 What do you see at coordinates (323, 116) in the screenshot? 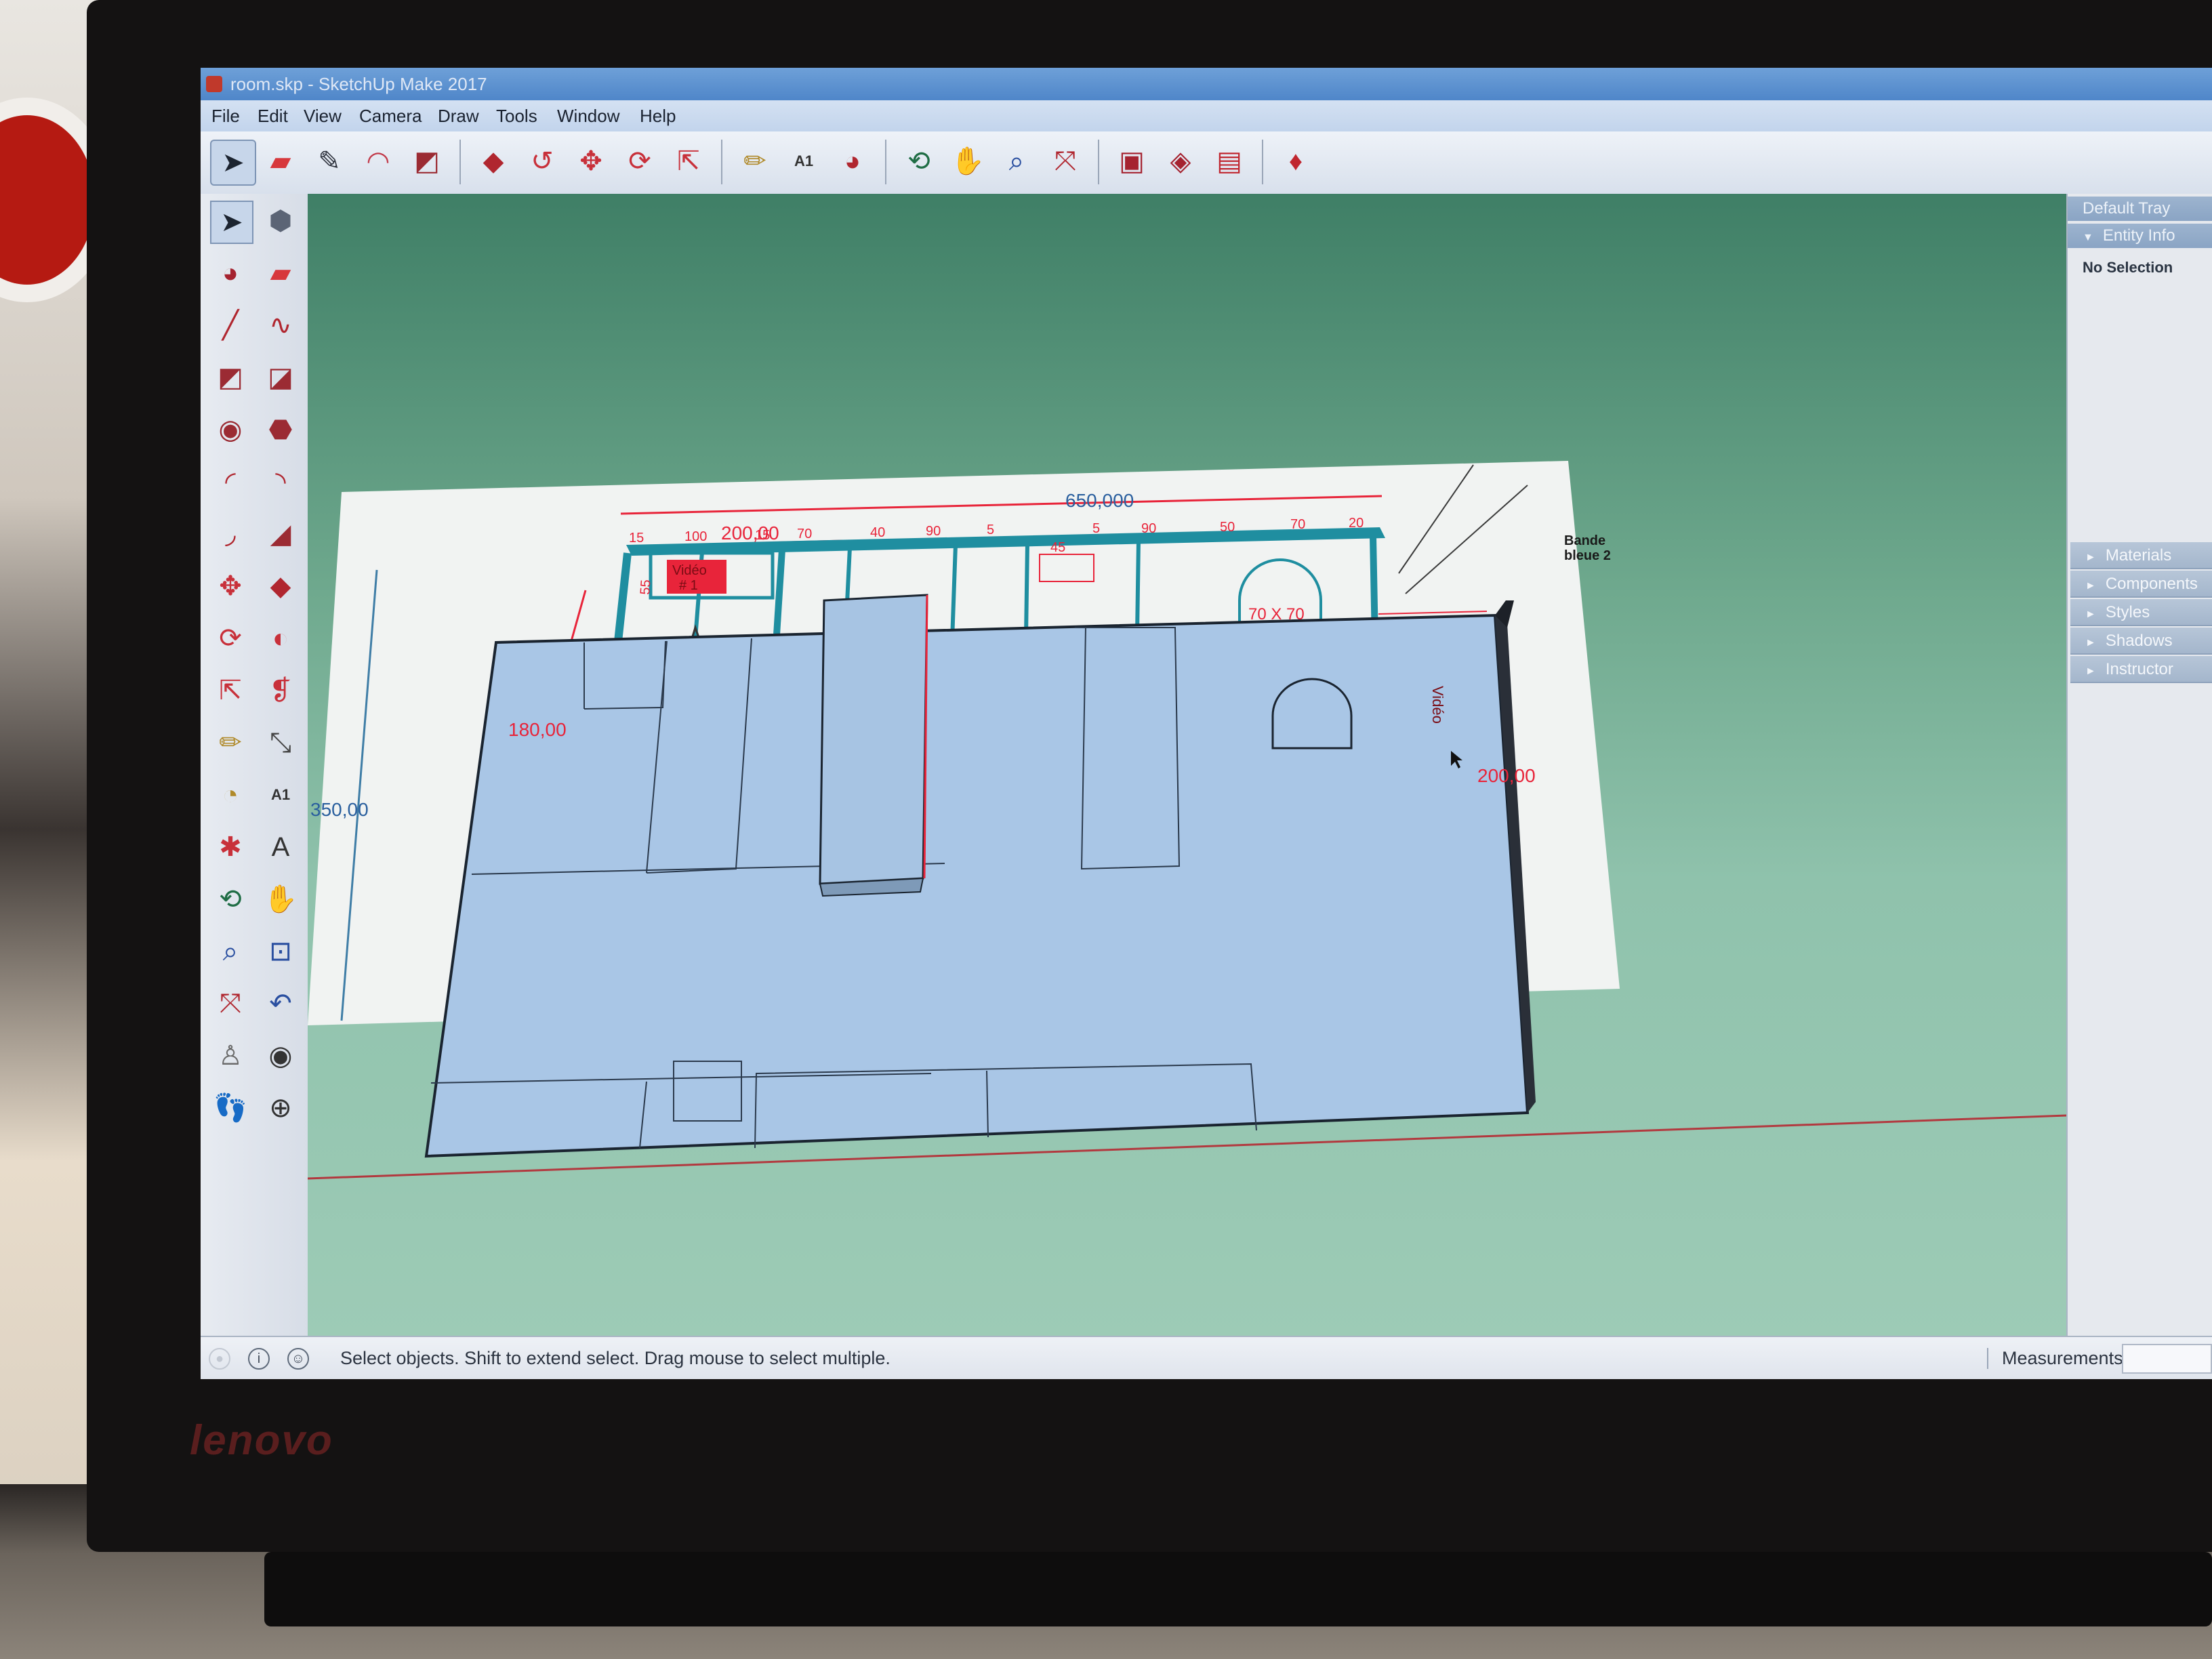
I see `menu-view: View` at bounding box center [323, 116].